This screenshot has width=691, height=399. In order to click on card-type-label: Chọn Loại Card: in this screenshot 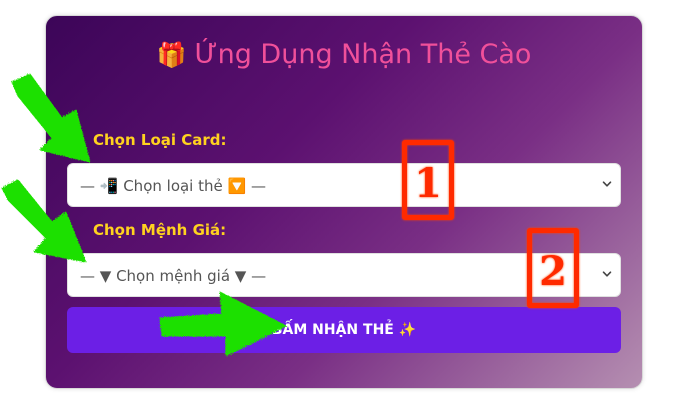, I will do `click(160, 140)`.